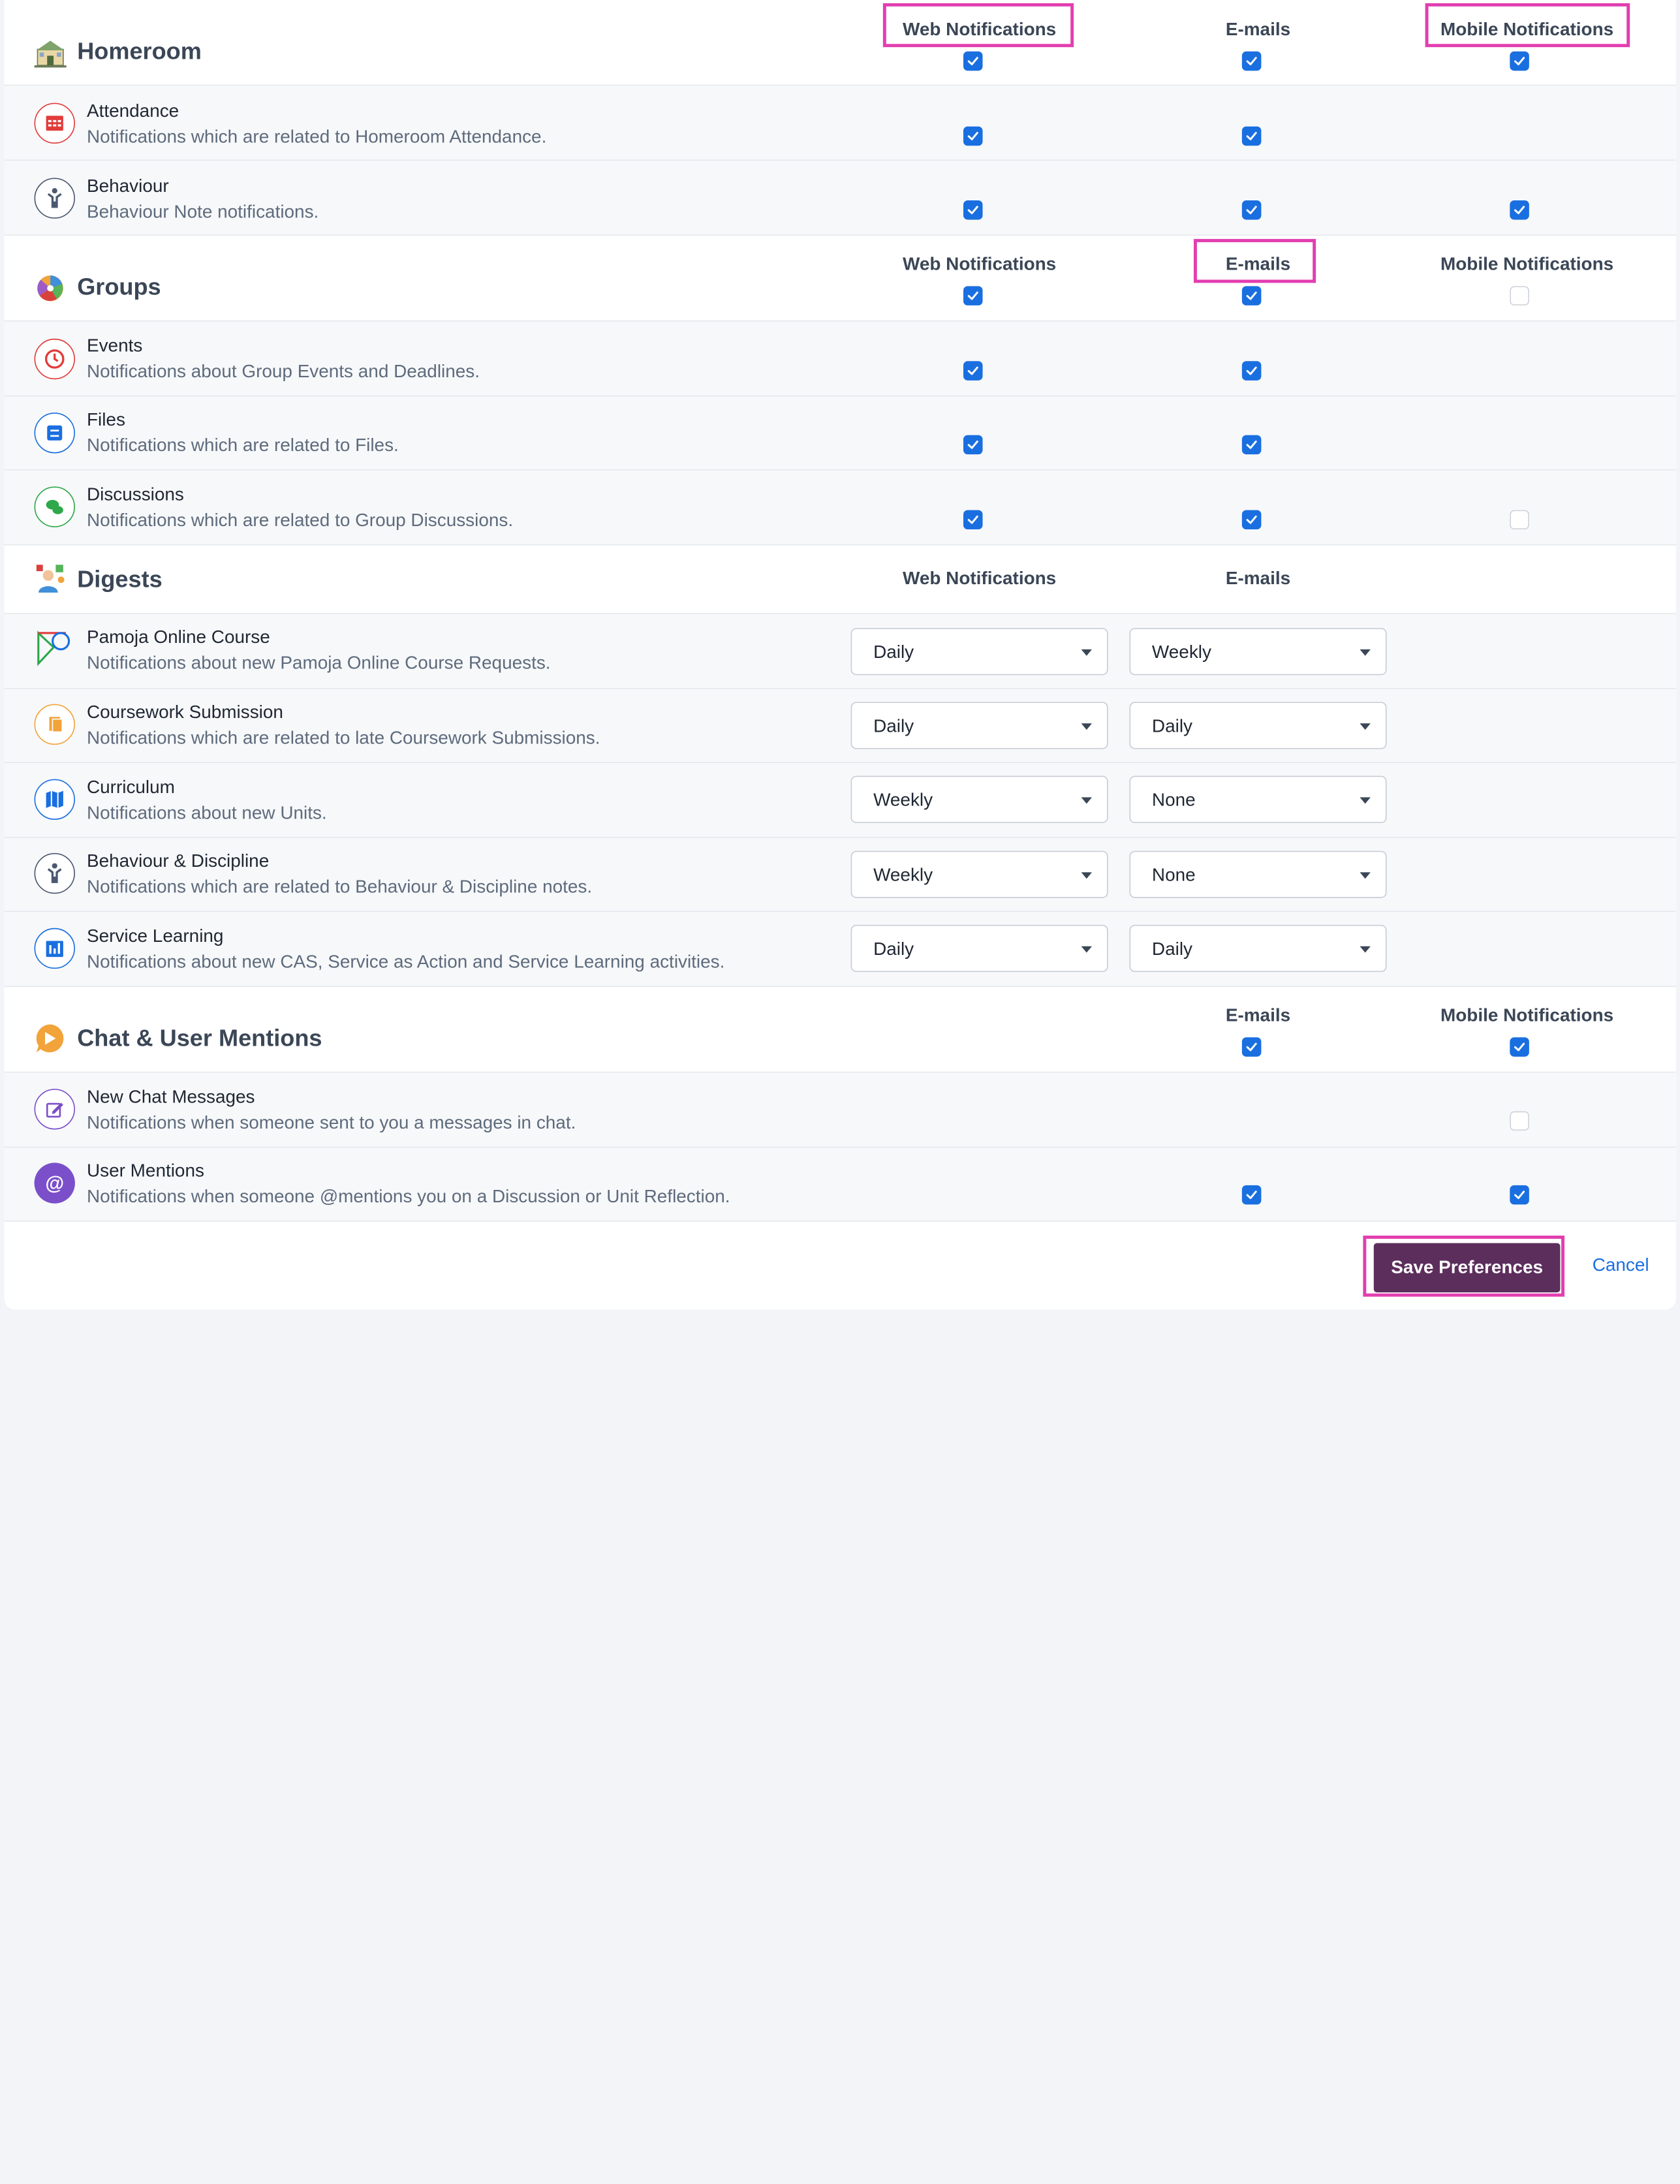  Describe the element at coordinates (1519, 296) in the screenshot. I see `groups-all-mobile-checkbox` at that location.